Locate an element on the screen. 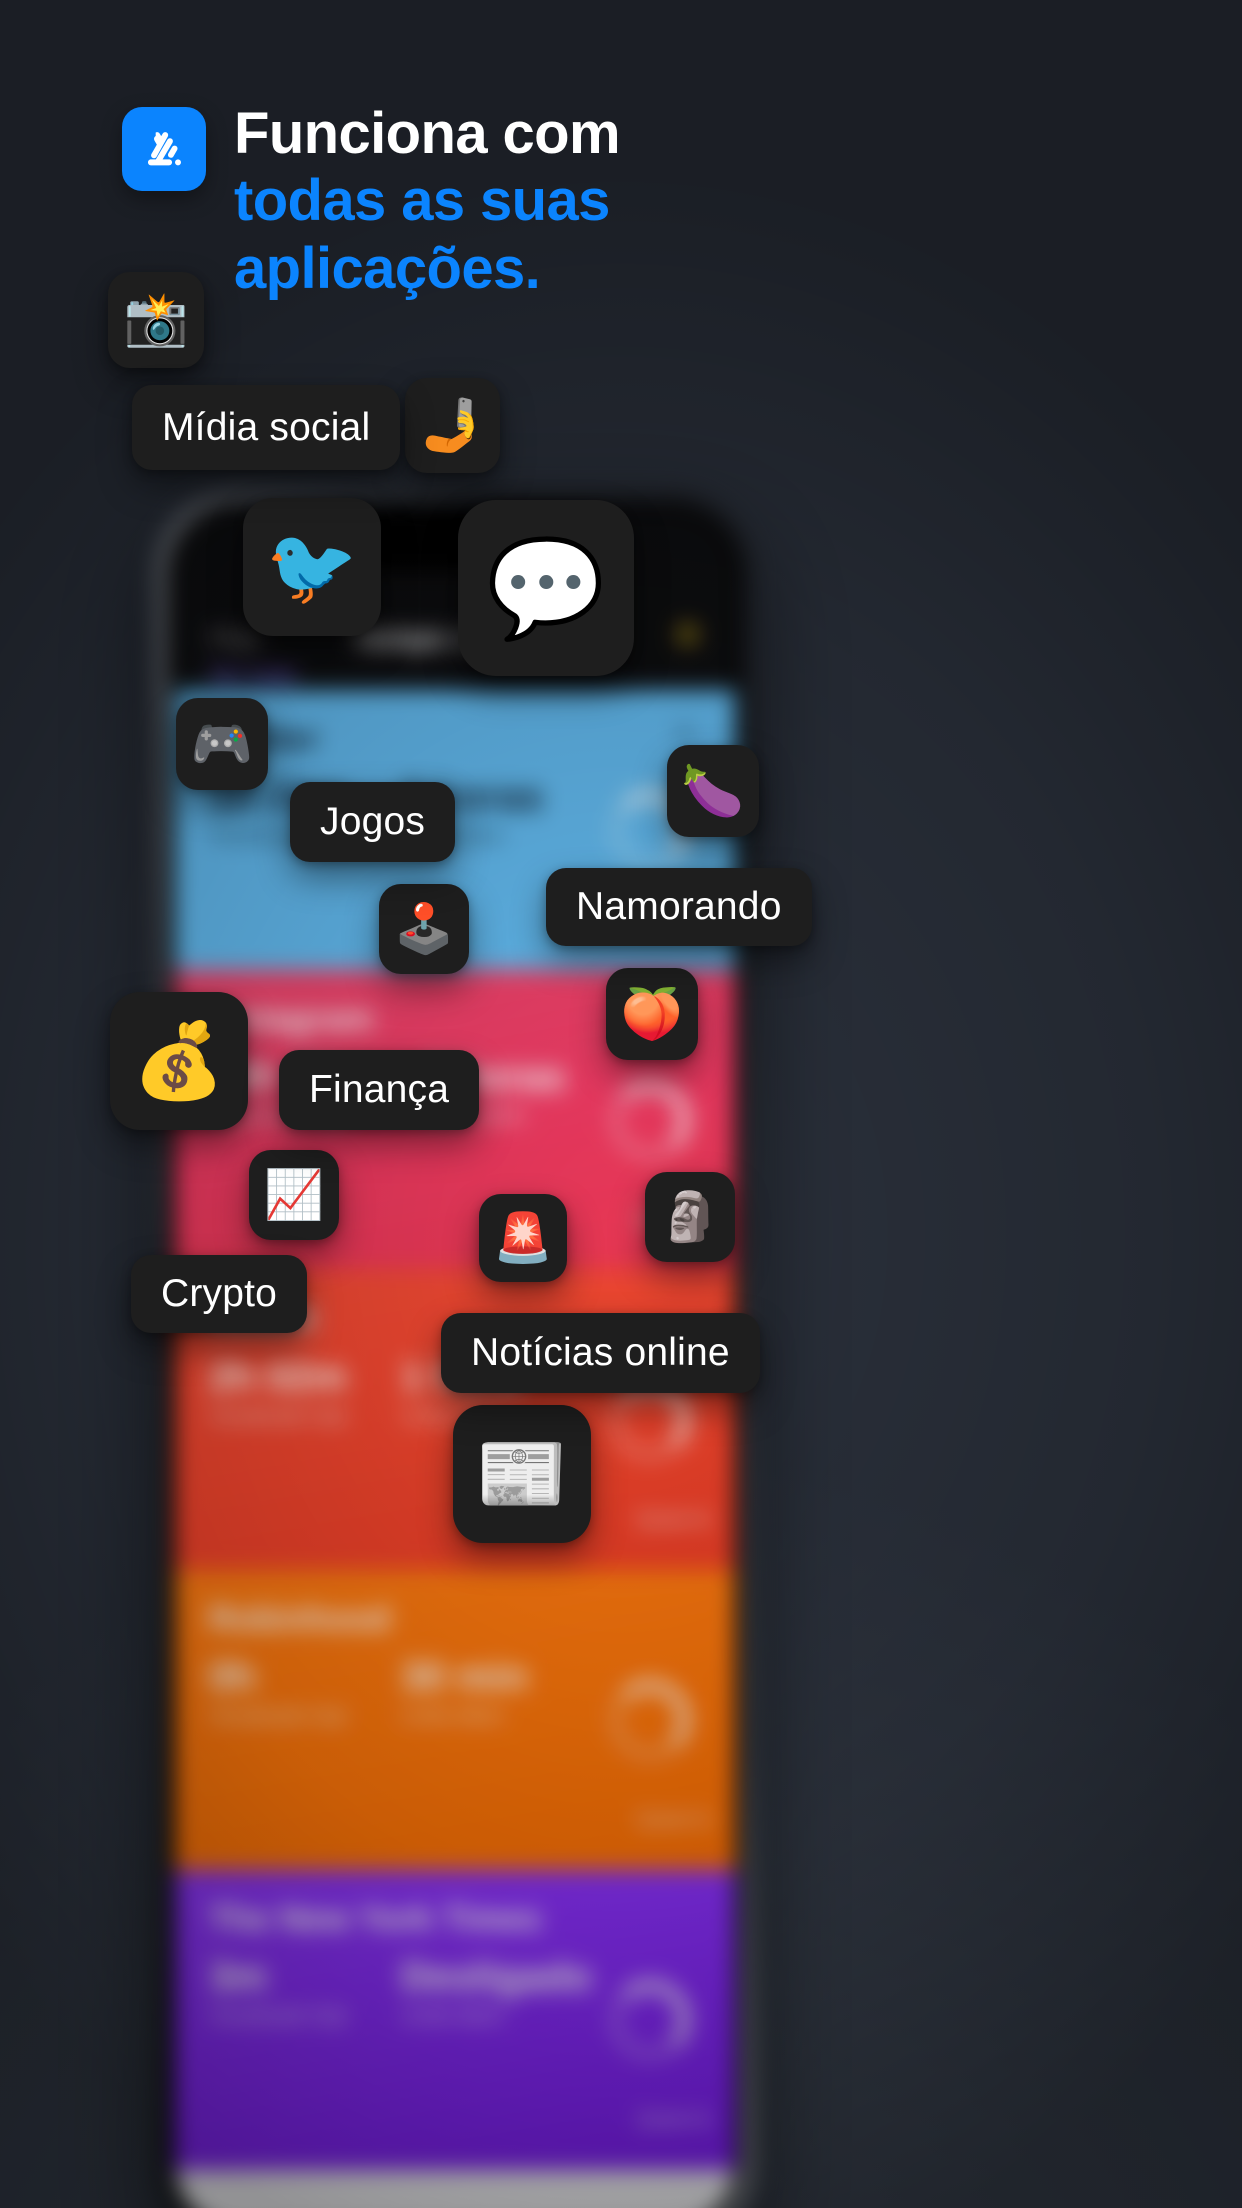 This screenshot has height=2208, width=1242. camera-with-flash-icon: 📸 is located at coordinates (156, 320).